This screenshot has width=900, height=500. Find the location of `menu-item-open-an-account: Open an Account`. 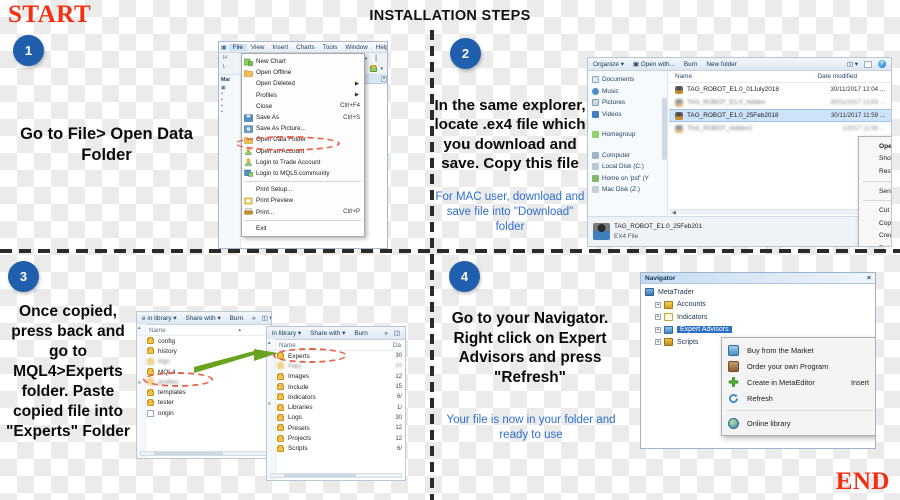

menu-item-open-an-account: Open an Account is located at coordinates (303, 151).